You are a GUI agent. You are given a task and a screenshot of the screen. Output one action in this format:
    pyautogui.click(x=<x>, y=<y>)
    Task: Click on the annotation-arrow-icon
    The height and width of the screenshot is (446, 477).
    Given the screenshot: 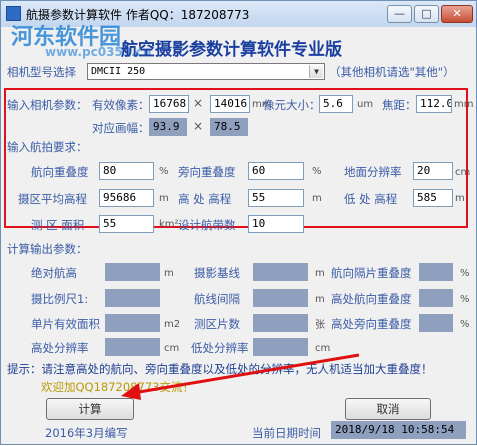 What is the action you would take?
    pyautogui.click(x=240, y=376)
    